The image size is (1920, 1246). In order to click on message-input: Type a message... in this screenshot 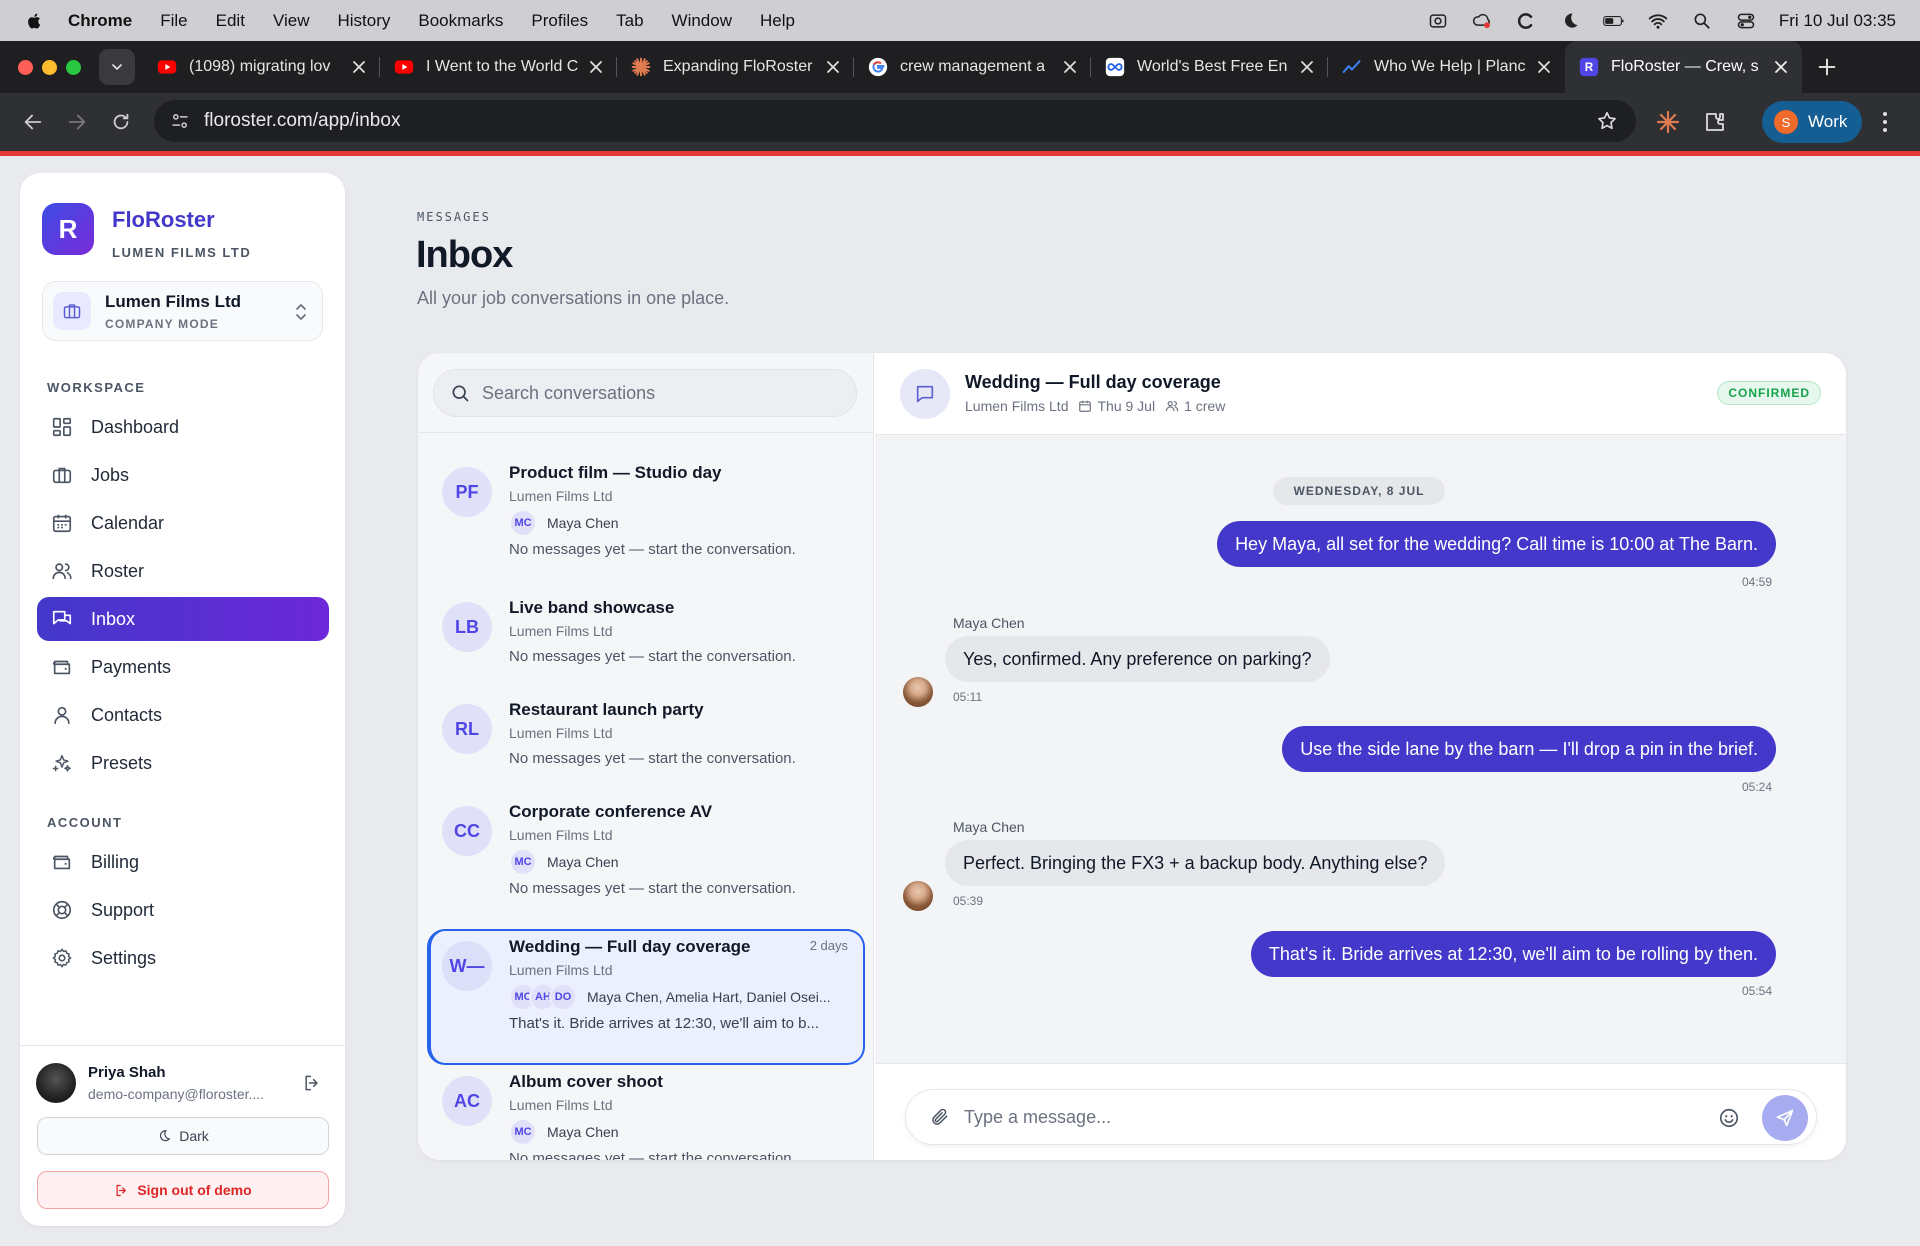, I will do `click(1361, 1117)`.